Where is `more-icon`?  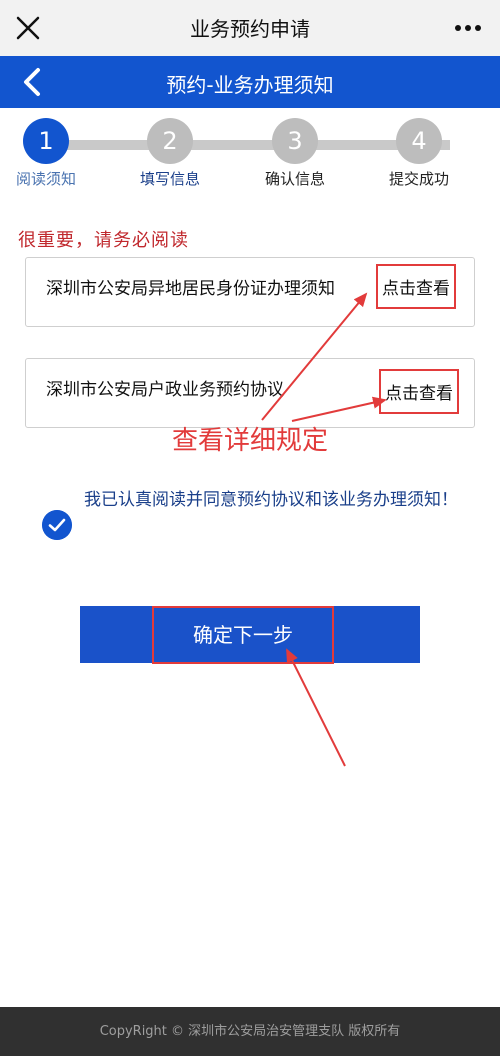 more-icon is located at coordinates (468, 28).